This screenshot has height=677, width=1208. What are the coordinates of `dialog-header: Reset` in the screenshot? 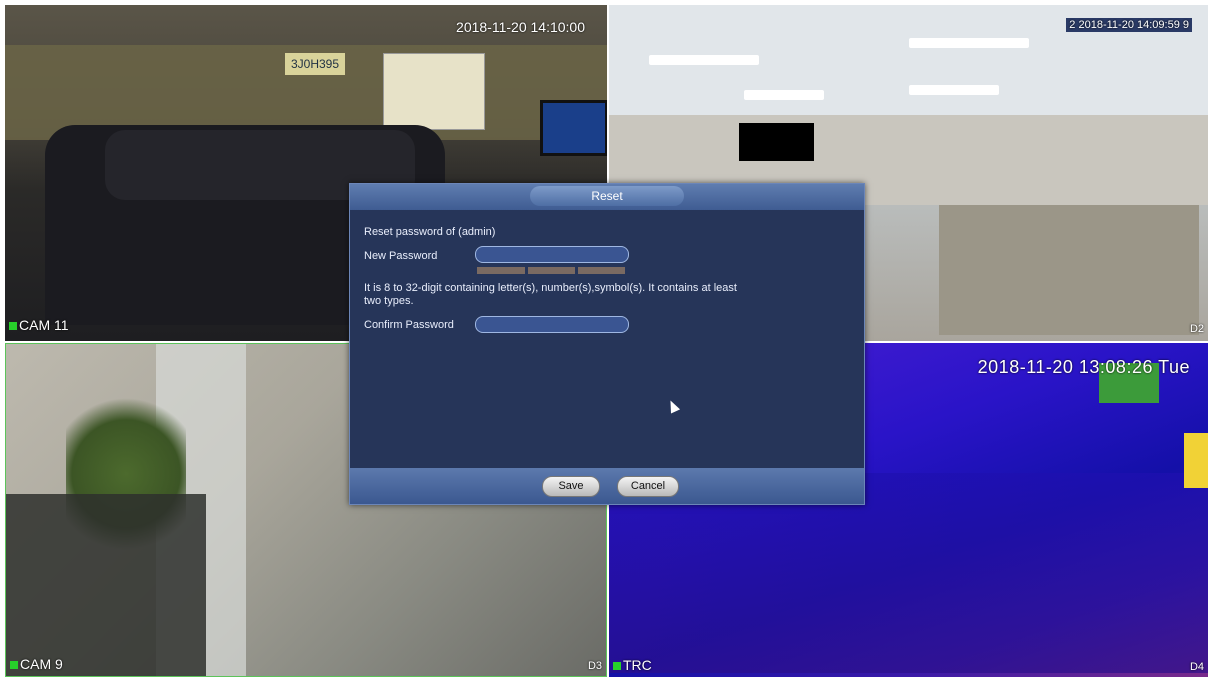 It's located at (607, 197).